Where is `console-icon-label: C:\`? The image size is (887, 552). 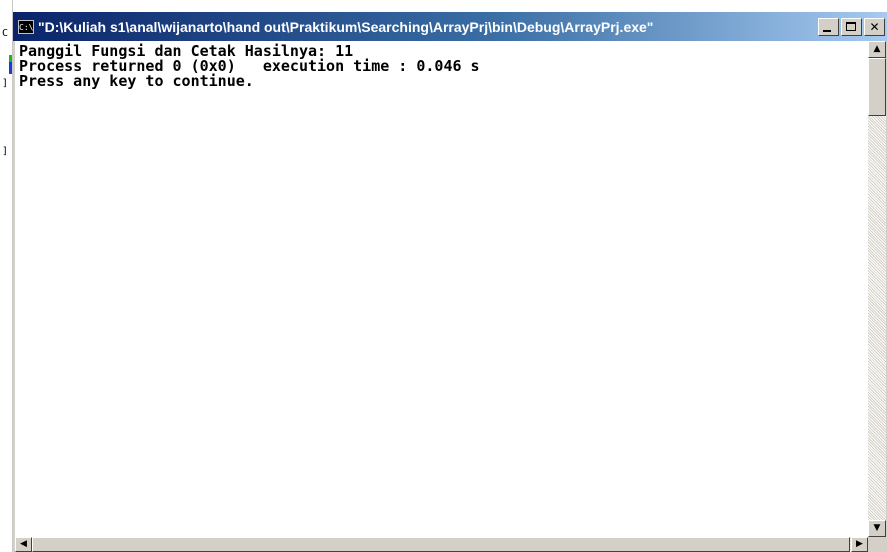
console-icon-label: C:\ is located at coordinates (26, 27).